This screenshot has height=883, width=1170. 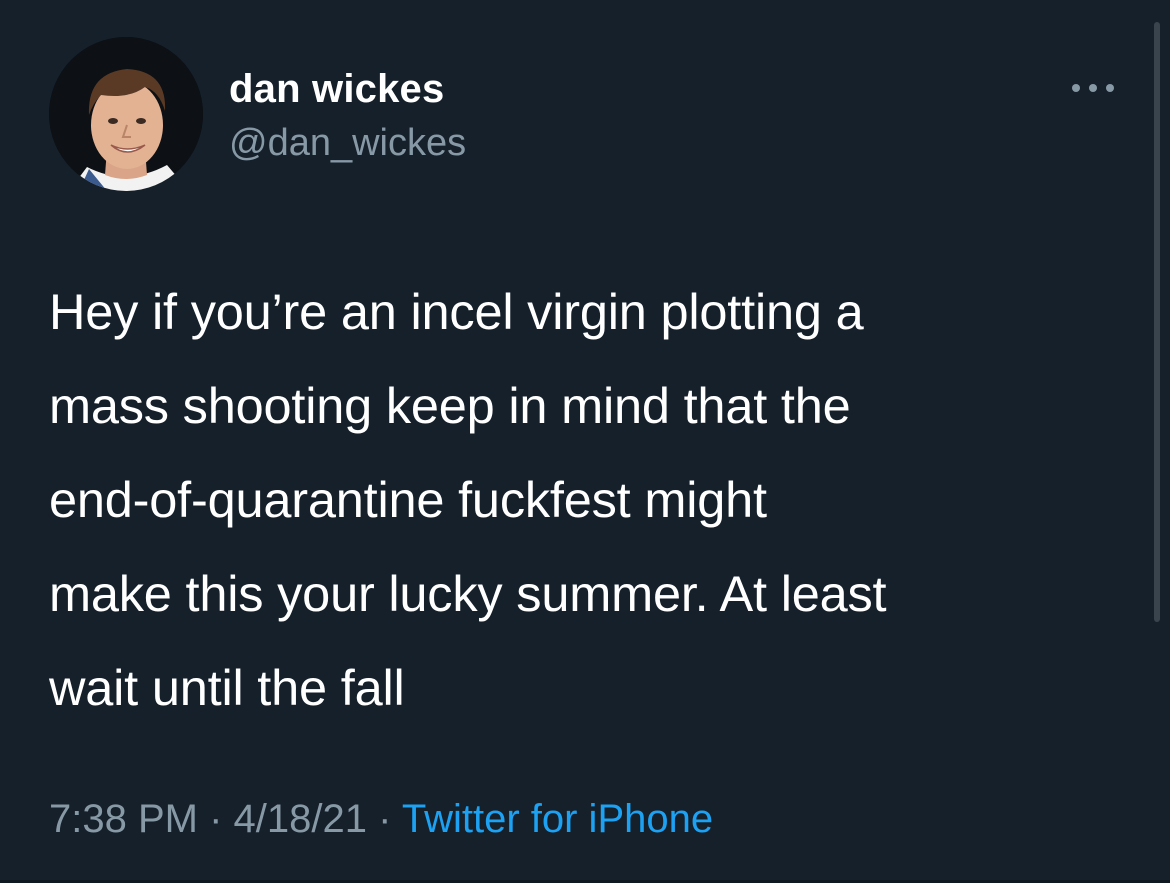 I want to click on scrollbar, so click(x=1157, y=322).